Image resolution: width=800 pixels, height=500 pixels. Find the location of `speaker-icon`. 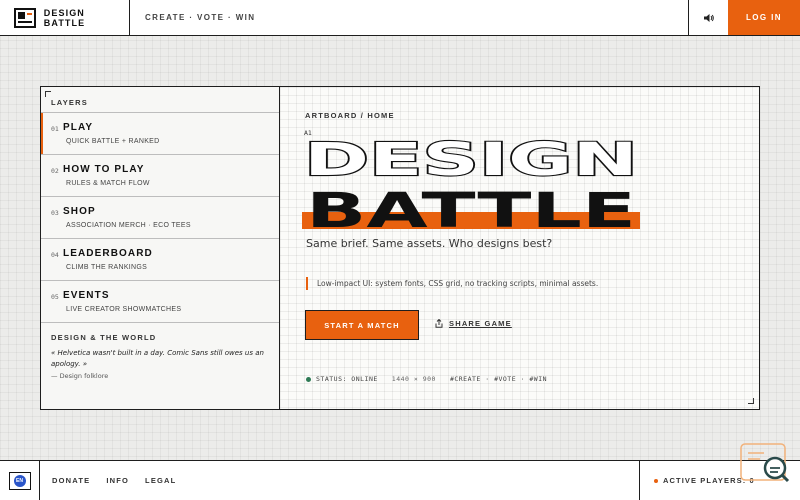

speaker-icon is located at coordinates (708, 17).